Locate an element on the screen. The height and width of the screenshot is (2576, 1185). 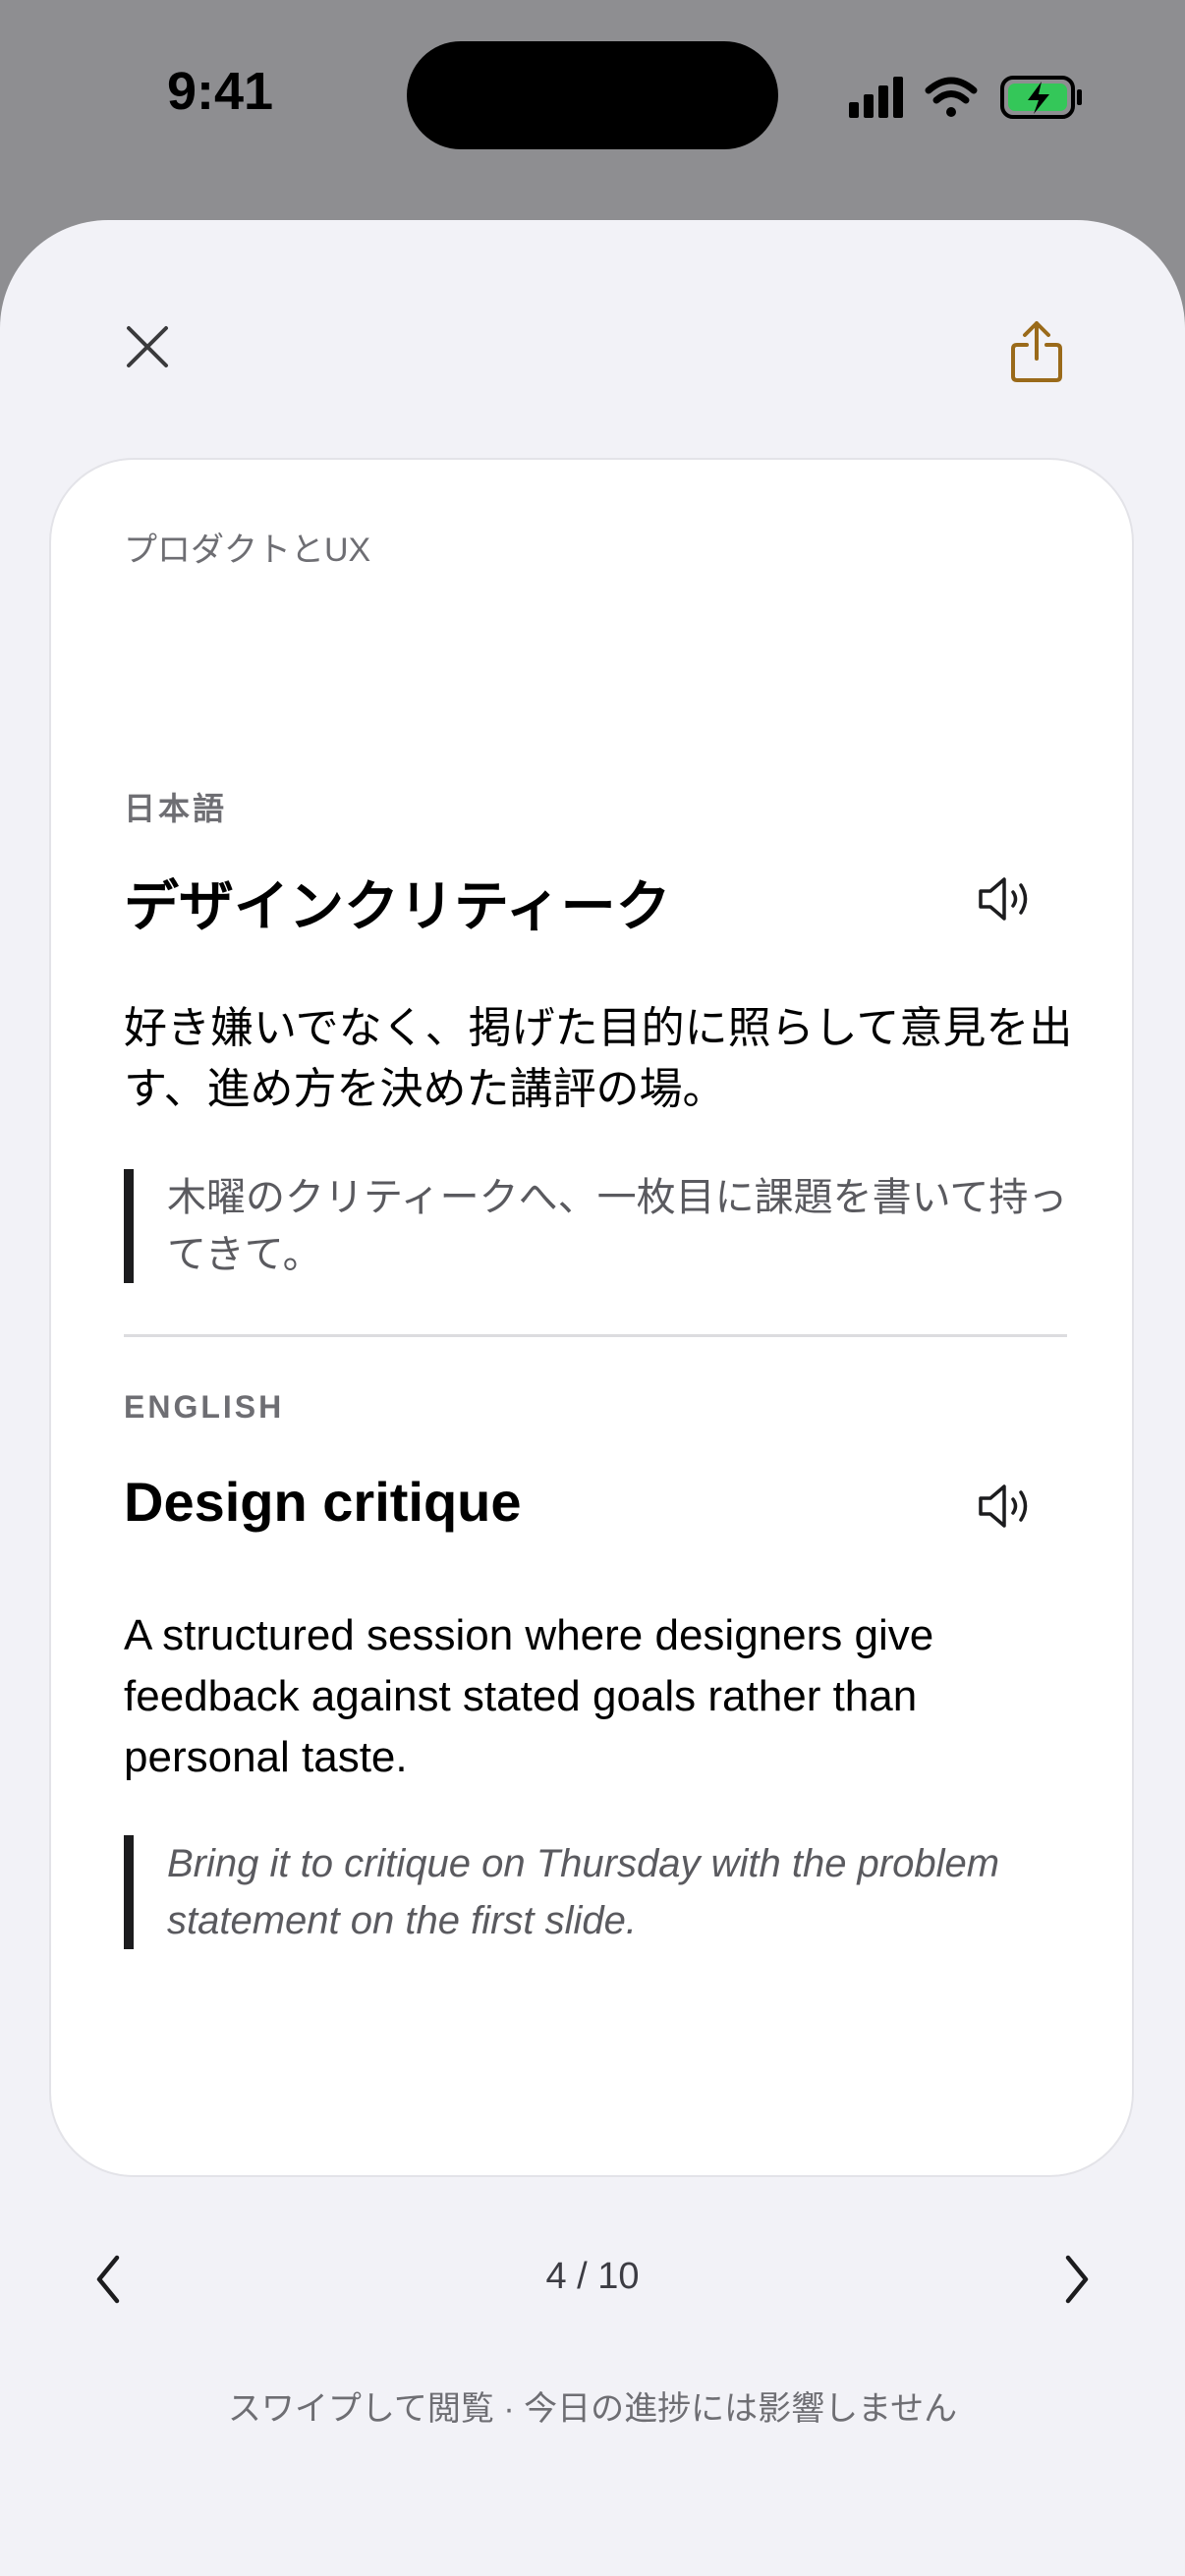
japanese-term: デザインクリティーク is located at coordinates (398, 906).